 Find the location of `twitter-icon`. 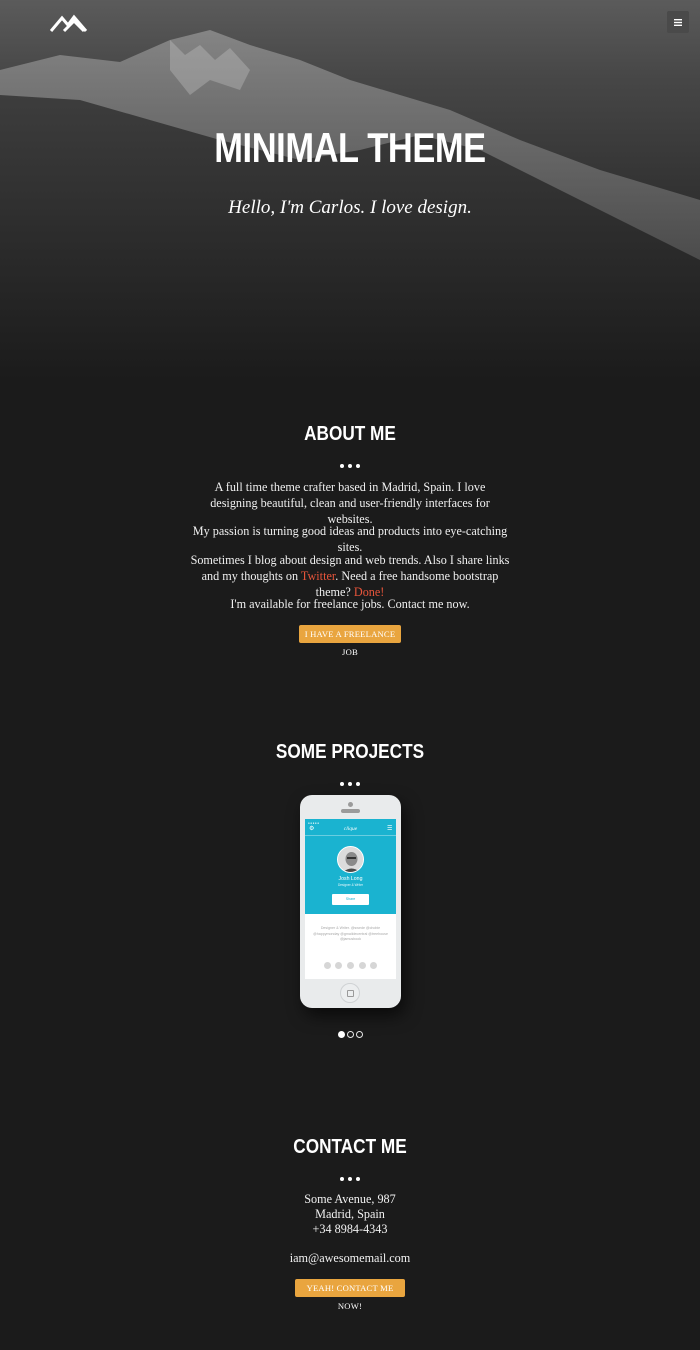

twitter-icon is located at coordinates (339, 965).